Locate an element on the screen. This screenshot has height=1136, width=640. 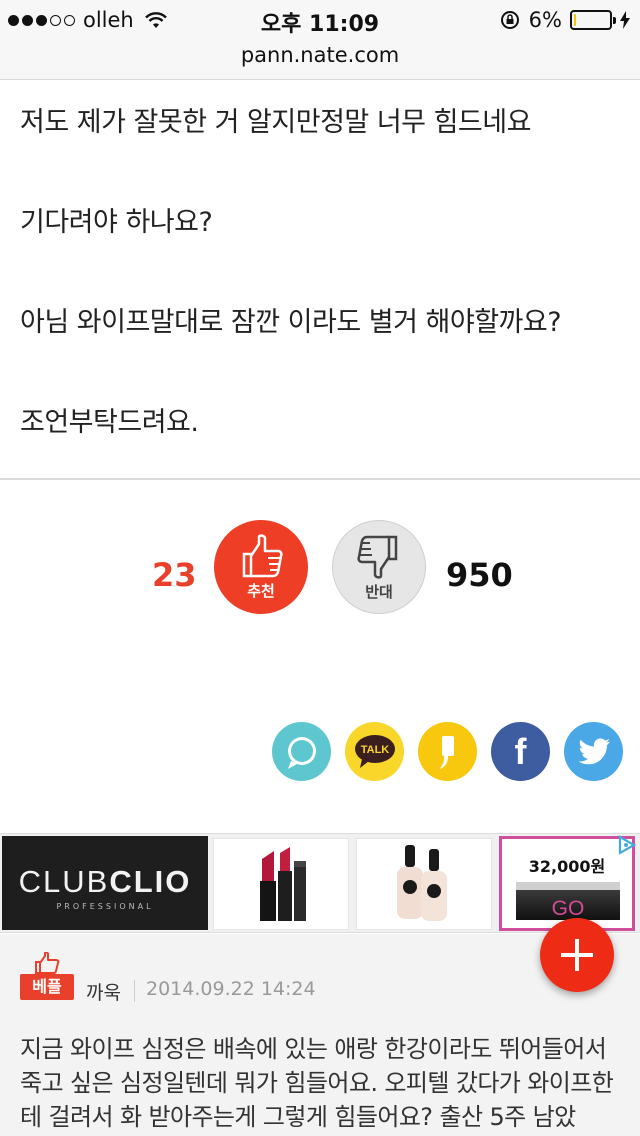
share-nate-button is located at coordinates (301, 751).